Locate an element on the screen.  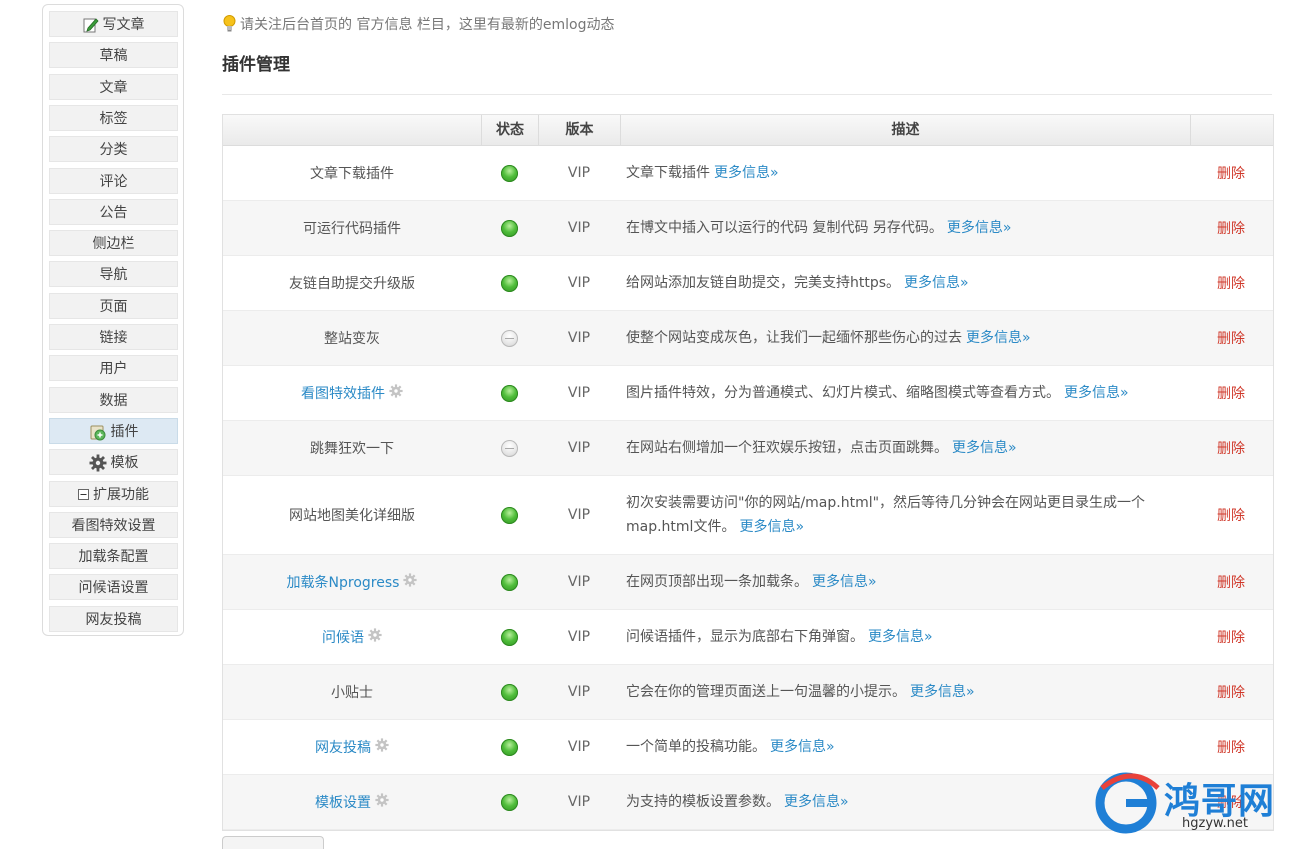
sidebar-item-12: 数据 is located at coordinates (113, 399).